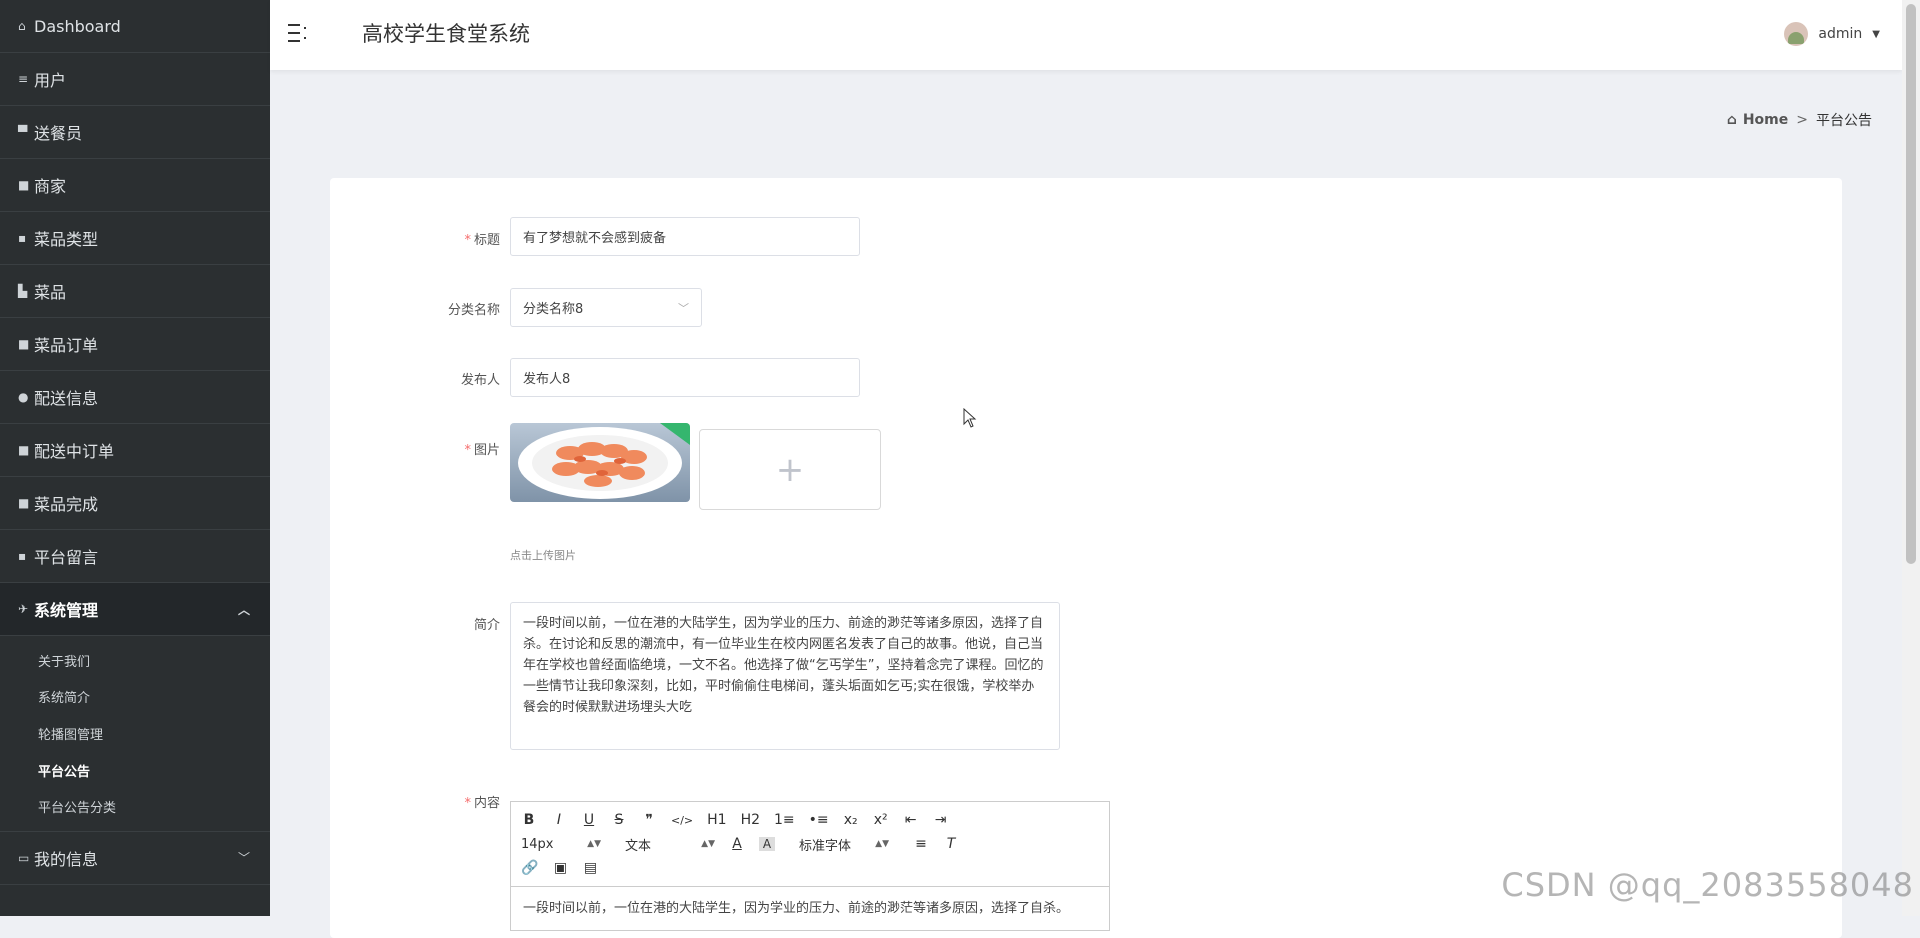 Image resolution: width=1920 pixels, height=938 pixels. Describe the element at coordinates (851, 820) in the screenshot. I see `subscript-button: x₂` at that location.